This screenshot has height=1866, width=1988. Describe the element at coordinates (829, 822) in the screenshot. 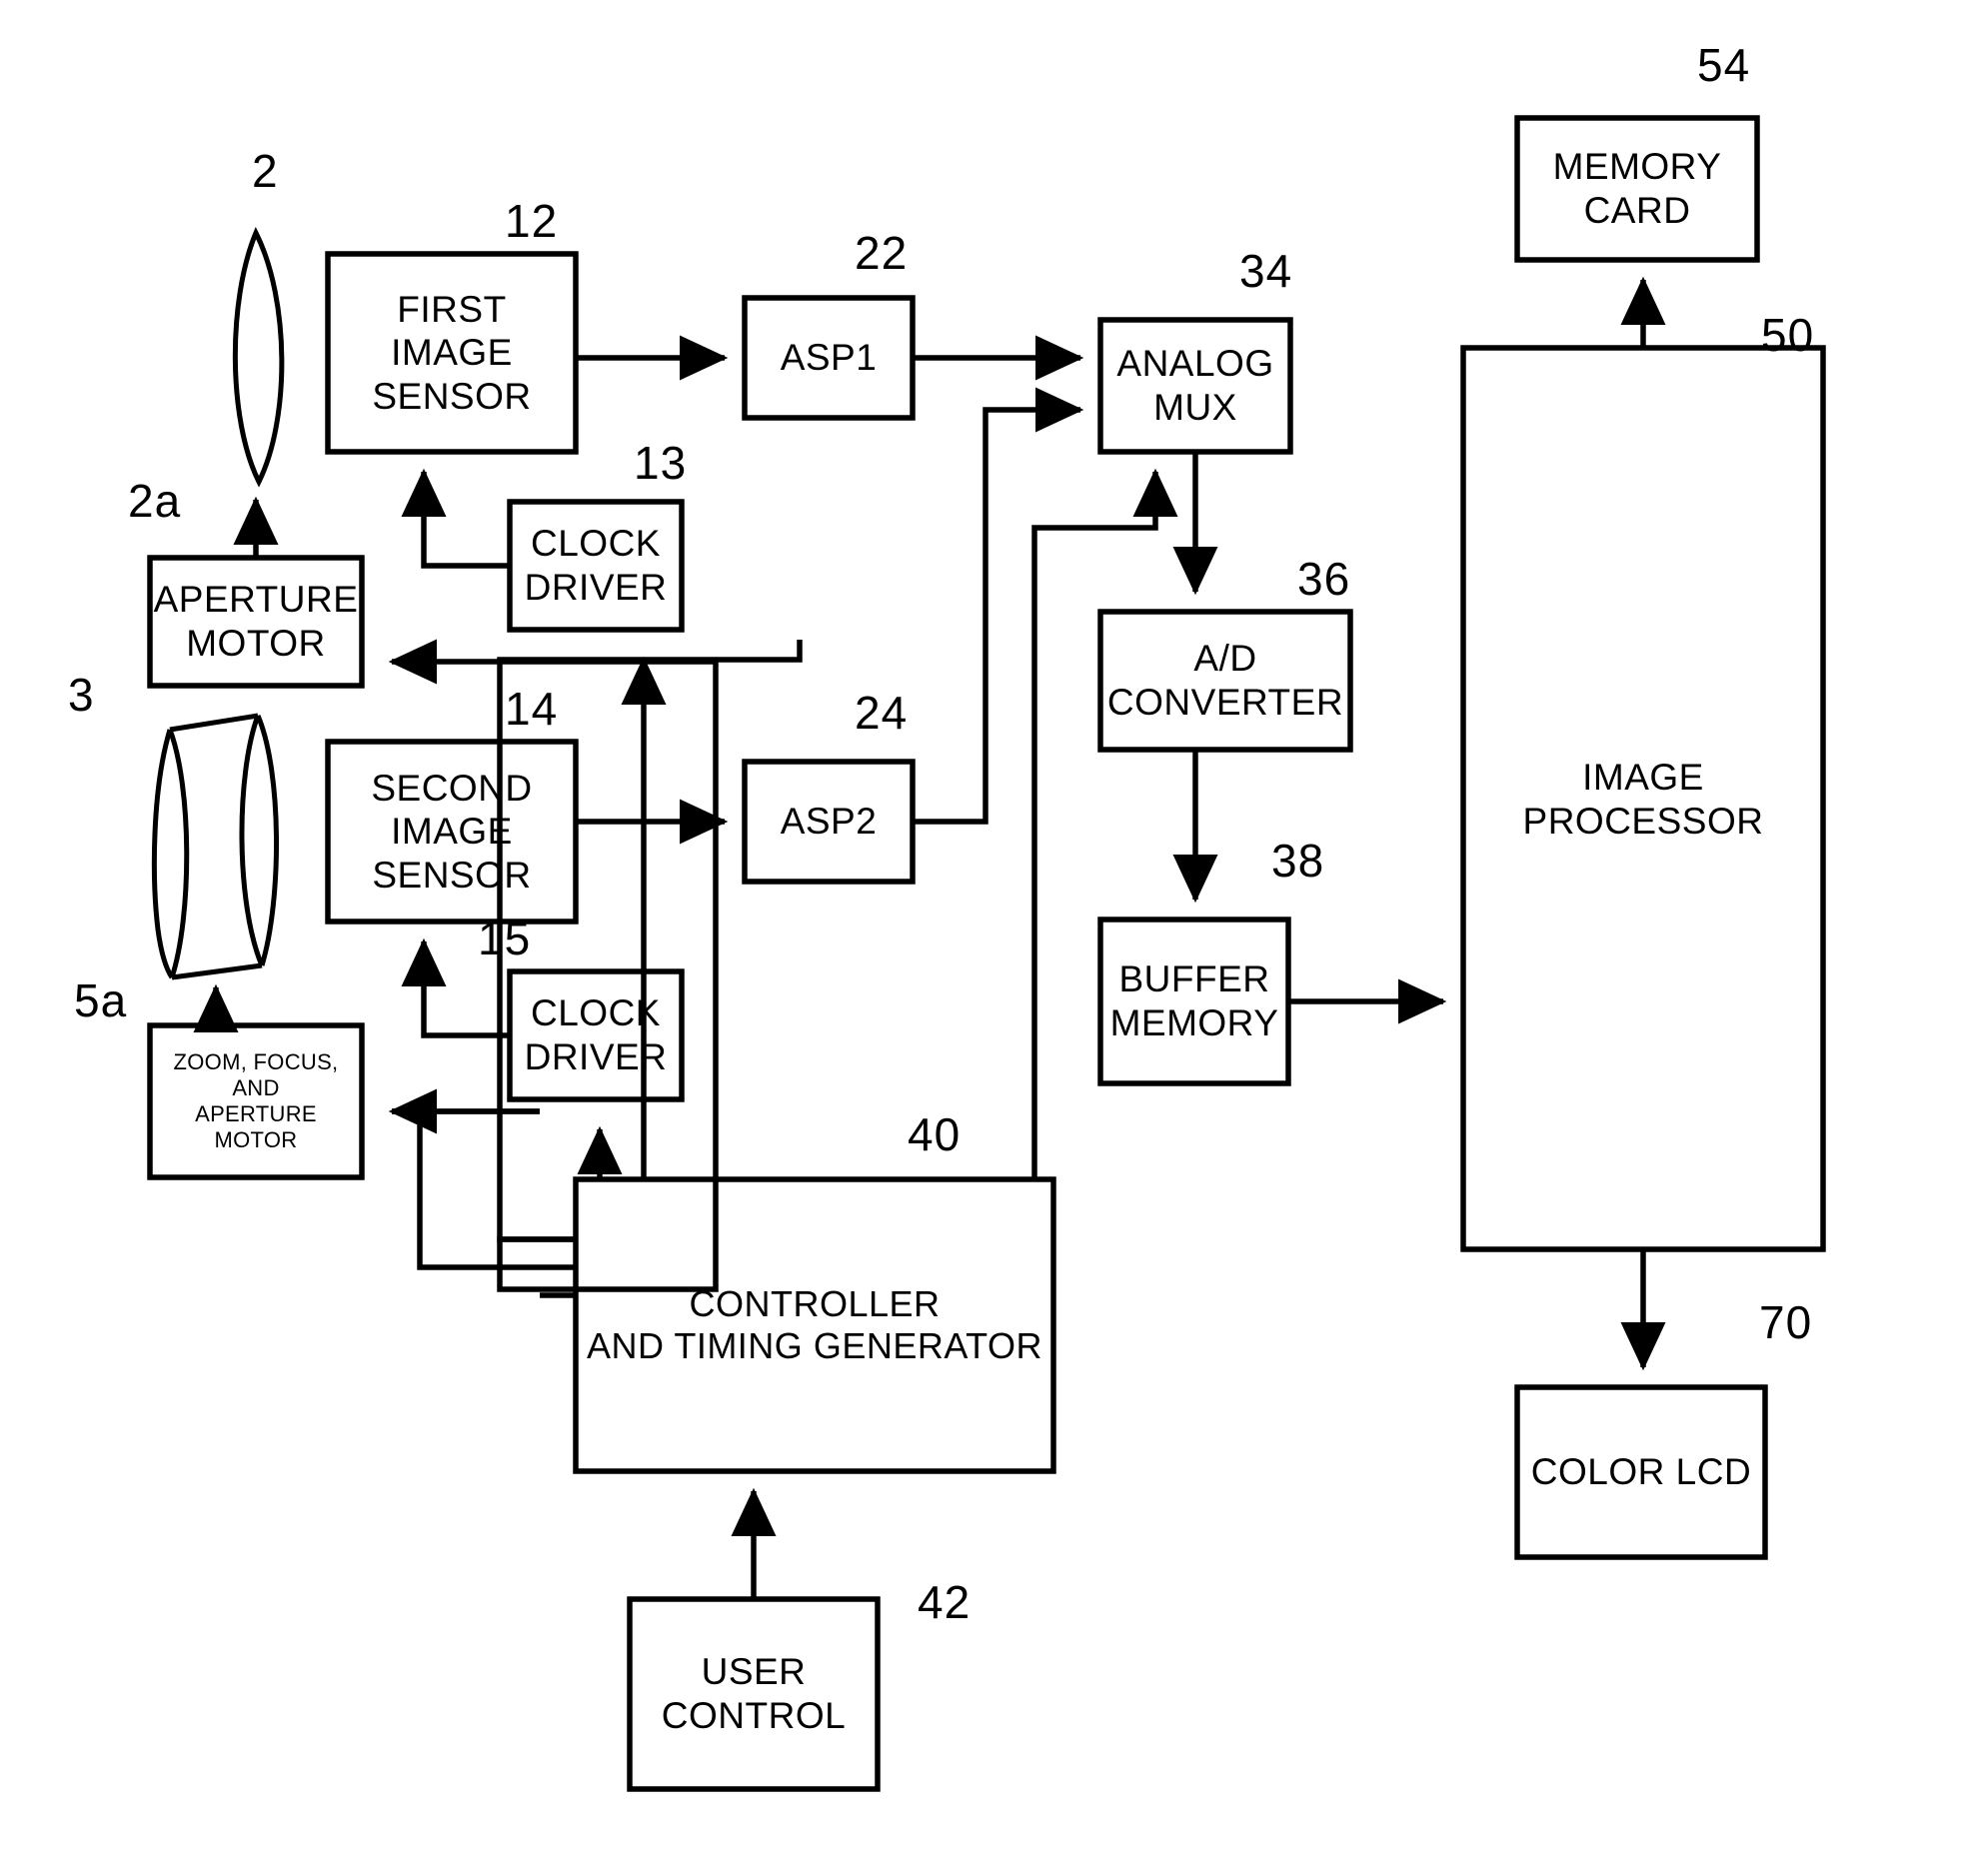

I see `box-asp2` at that location.